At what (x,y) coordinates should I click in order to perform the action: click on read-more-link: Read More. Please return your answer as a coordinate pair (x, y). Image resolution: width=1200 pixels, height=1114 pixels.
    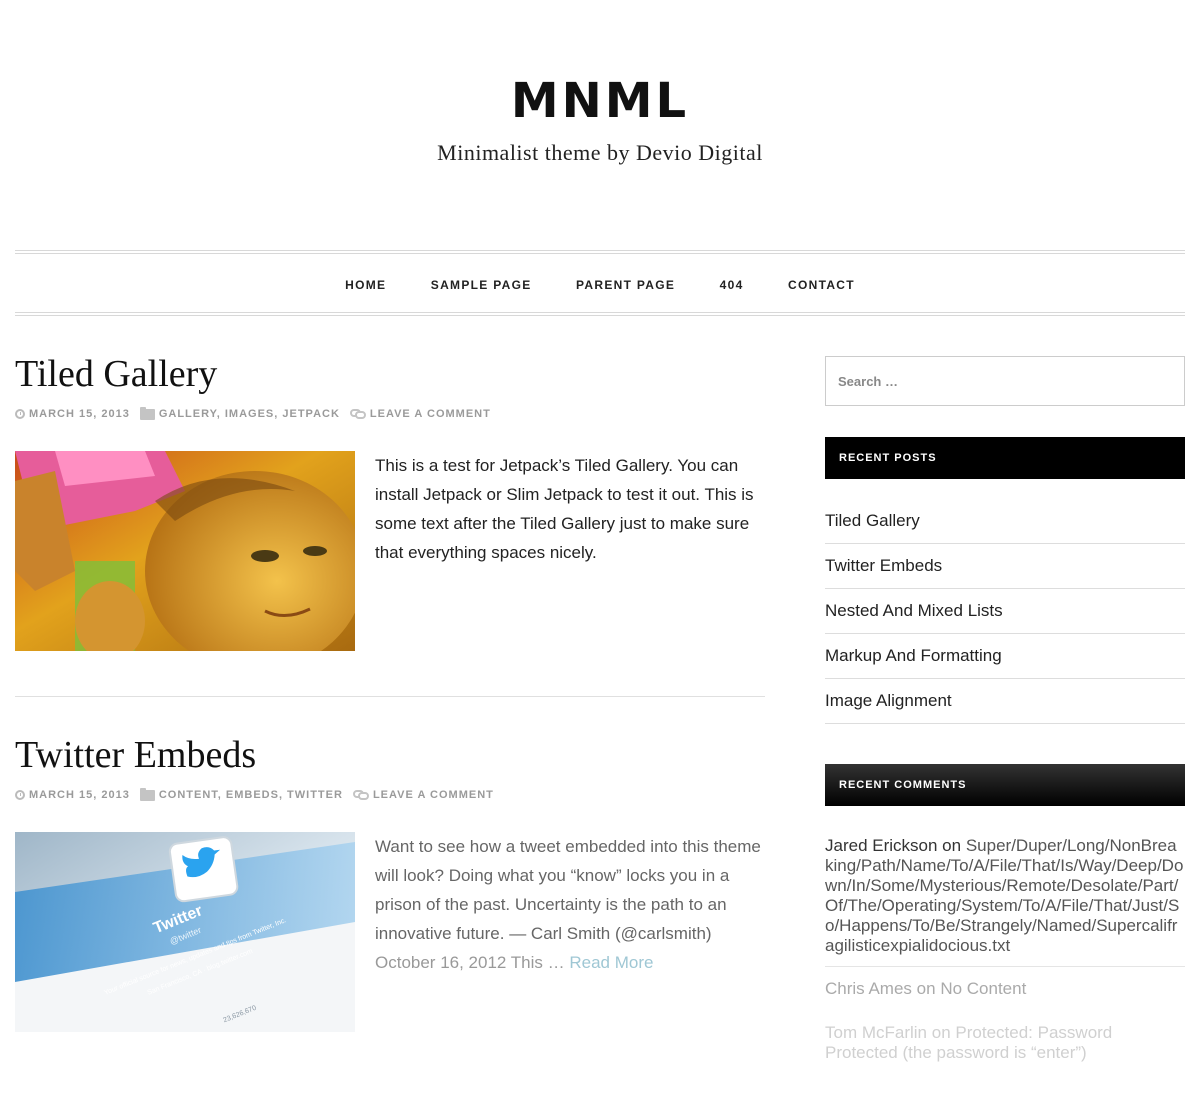
    Looking at the image, I should click on (611, 962).